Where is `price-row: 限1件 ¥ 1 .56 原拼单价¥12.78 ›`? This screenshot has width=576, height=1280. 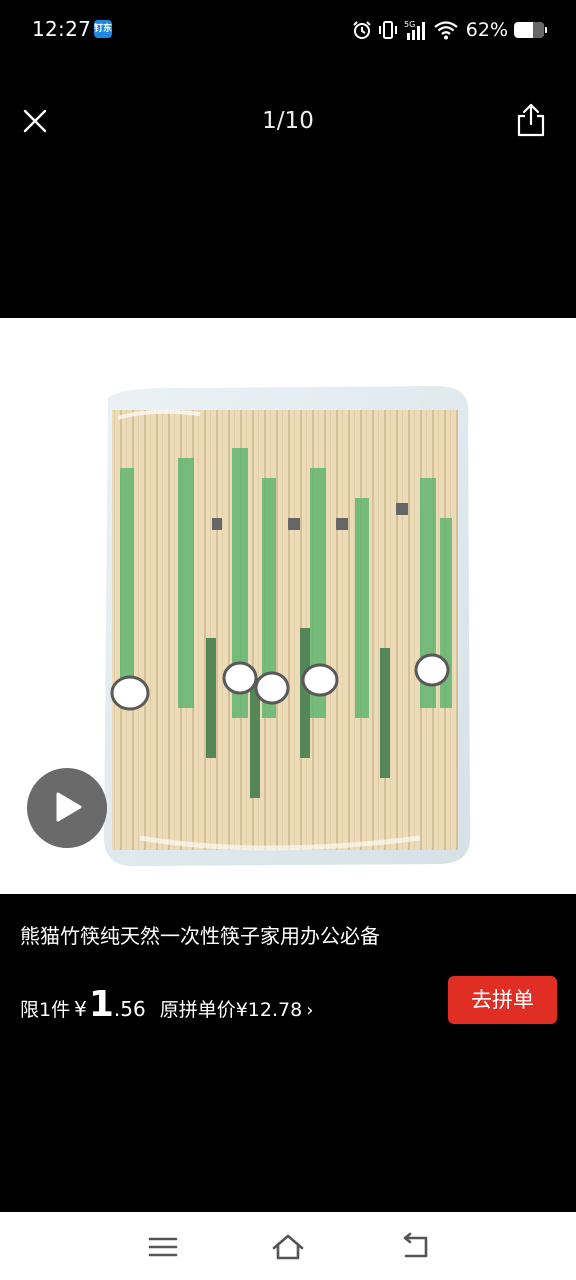
price-row: 限1件 ¥ 1 .56 原拼单价¥12.78 › is located at coordinates (166, 1006).